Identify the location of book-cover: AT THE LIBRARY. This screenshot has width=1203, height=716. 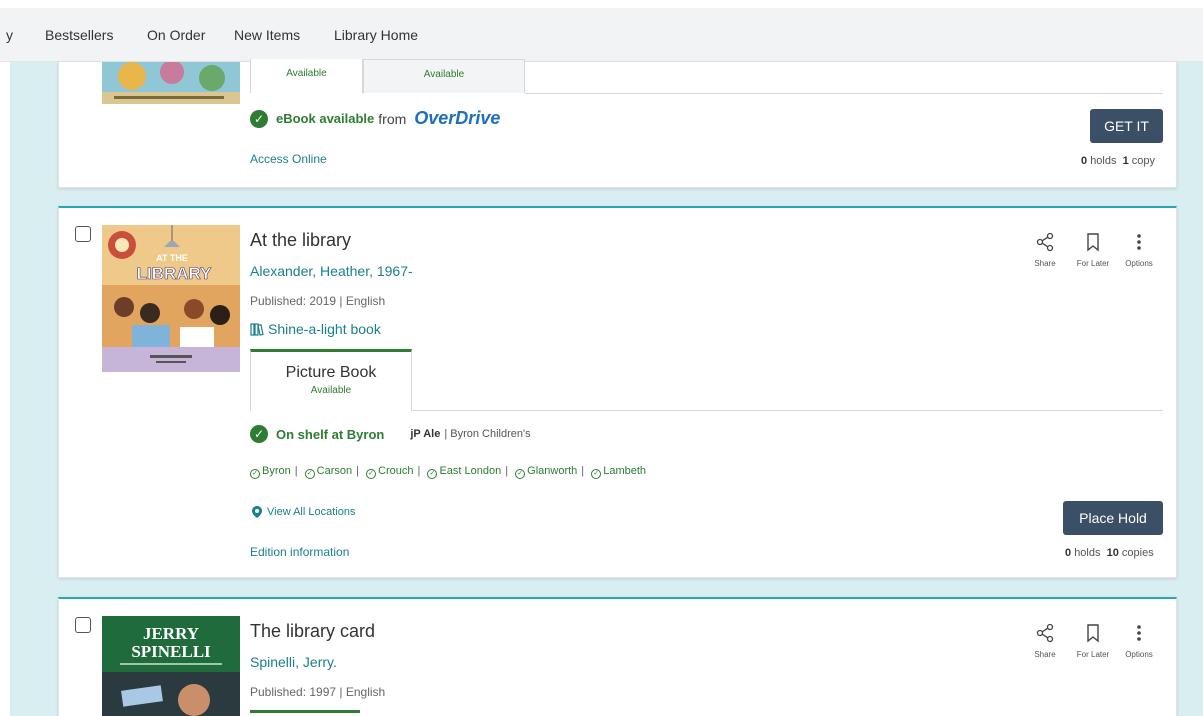
(171, 298).